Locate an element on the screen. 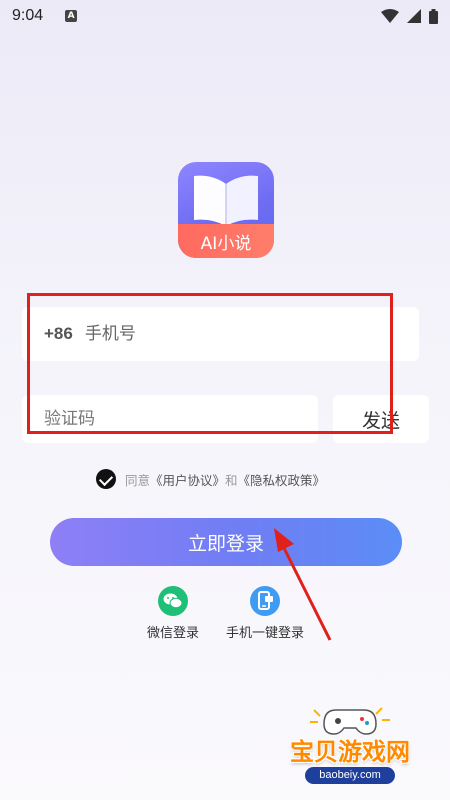  verification-code-input is located at coordinates (169, 419).